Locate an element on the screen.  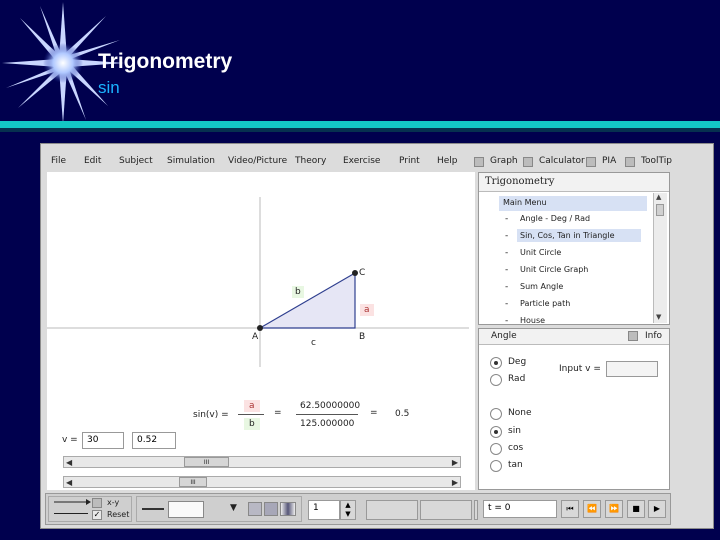
slide-title: Trigonometry is located at coordinates (165, 61).